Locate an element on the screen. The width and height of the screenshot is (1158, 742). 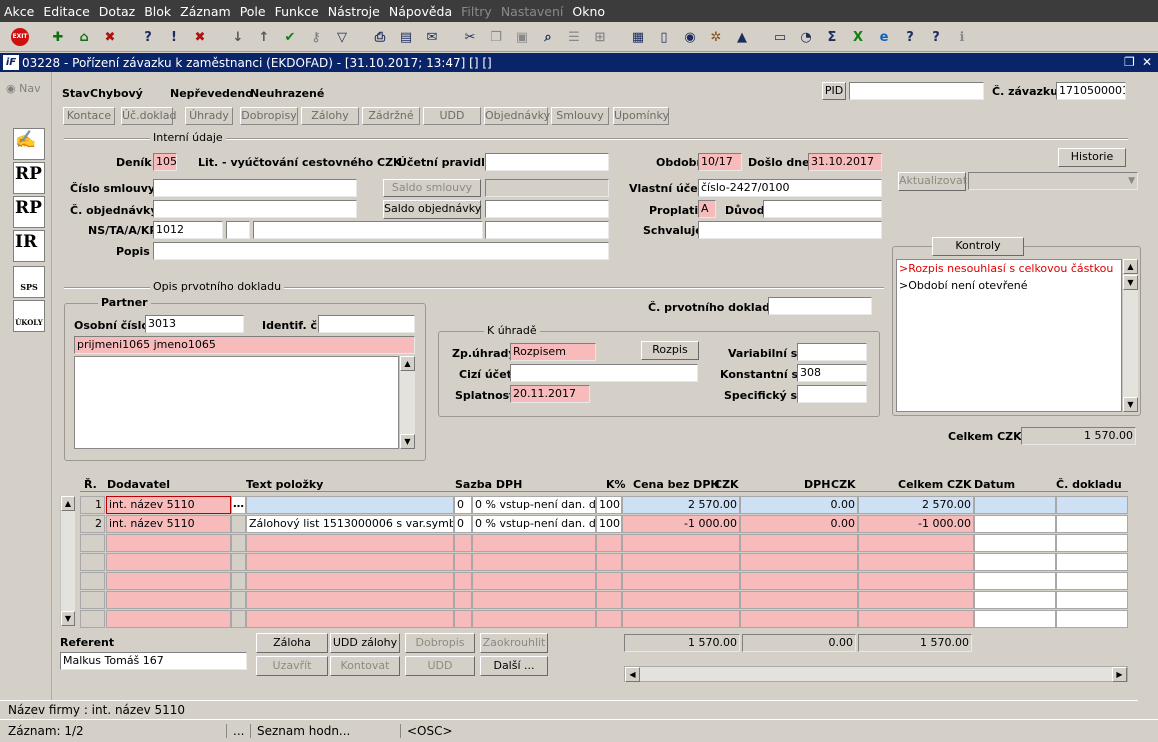
add-record-icon: ✚ is located at coordinates (58, 37).